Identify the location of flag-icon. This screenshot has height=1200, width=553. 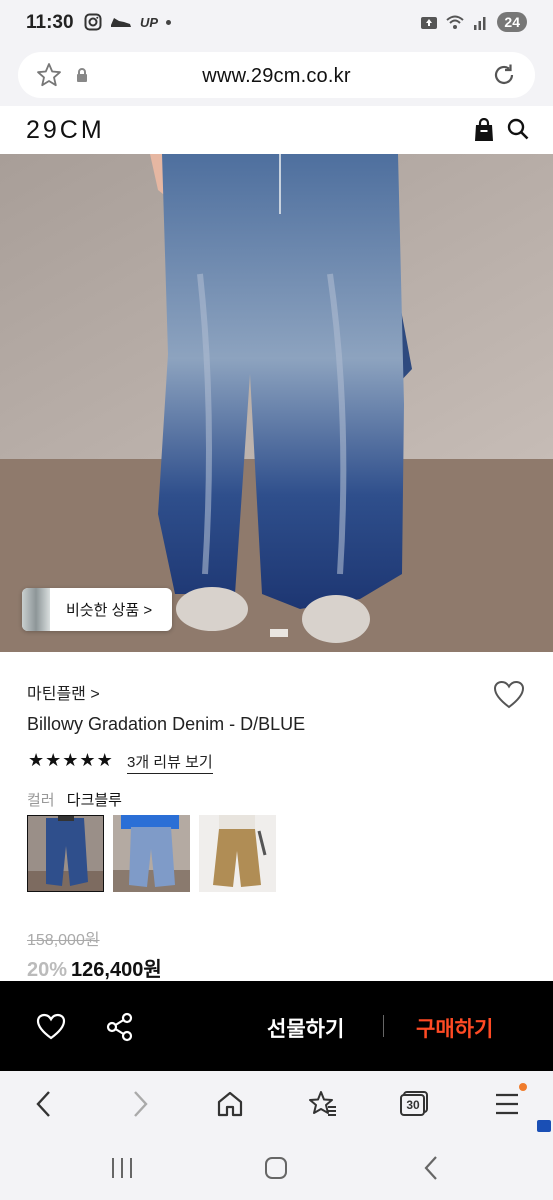
(544, 1126).